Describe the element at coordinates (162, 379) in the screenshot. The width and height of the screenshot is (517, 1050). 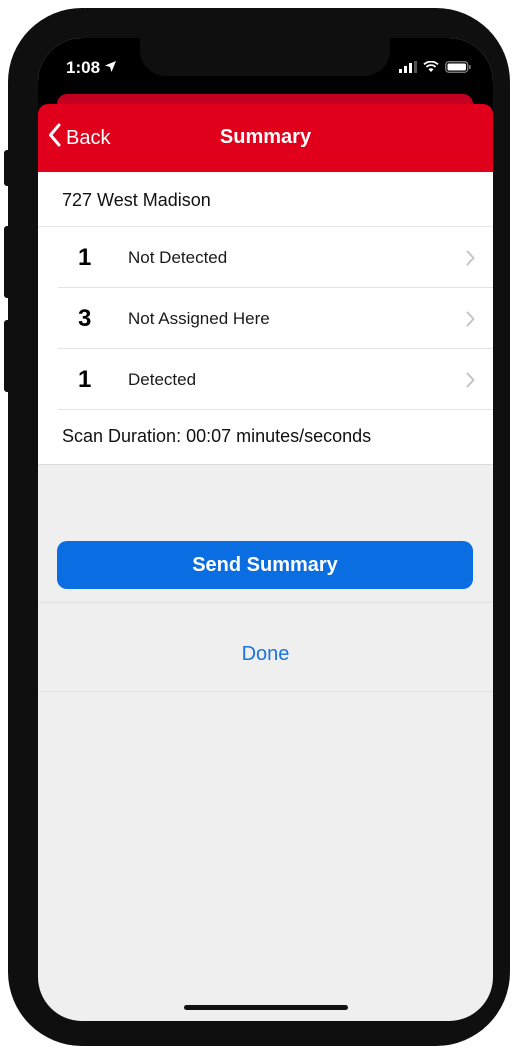
I see `row-label: Detected` at that location.